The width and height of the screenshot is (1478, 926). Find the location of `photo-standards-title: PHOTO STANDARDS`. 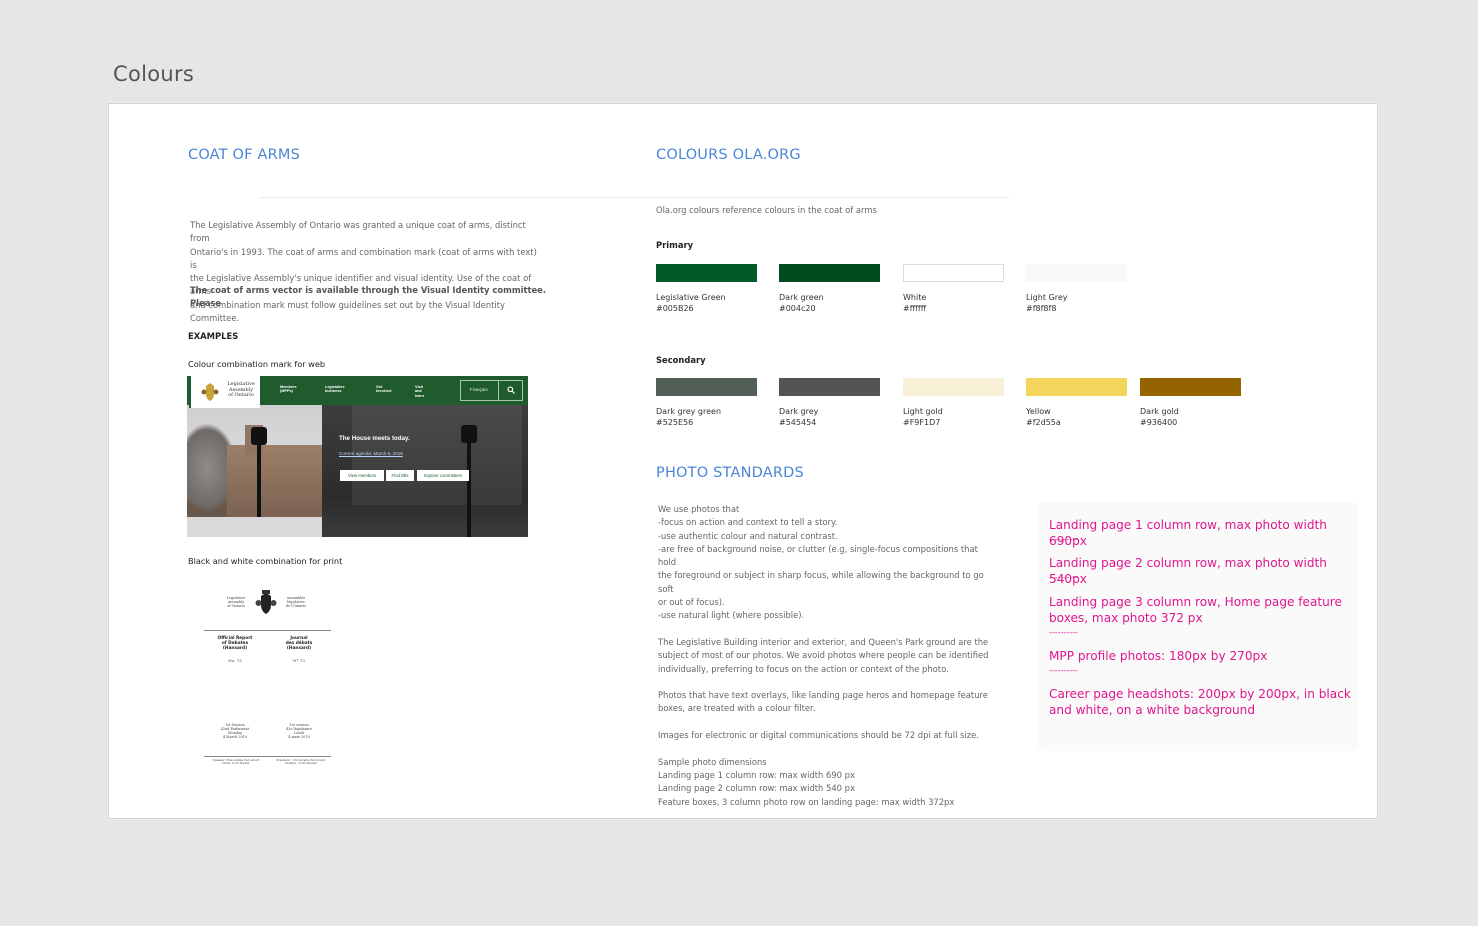

photo-standards-title: PHOTO STANDARDS is located at coordinates (730, 473).